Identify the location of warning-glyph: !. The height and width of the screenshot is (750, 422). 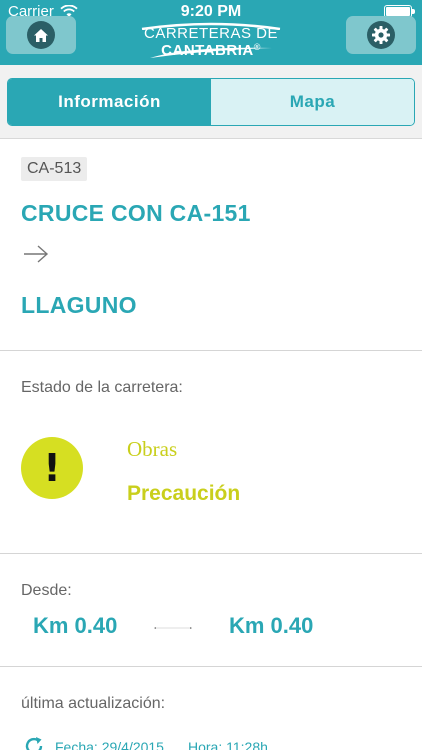
(52, 468).